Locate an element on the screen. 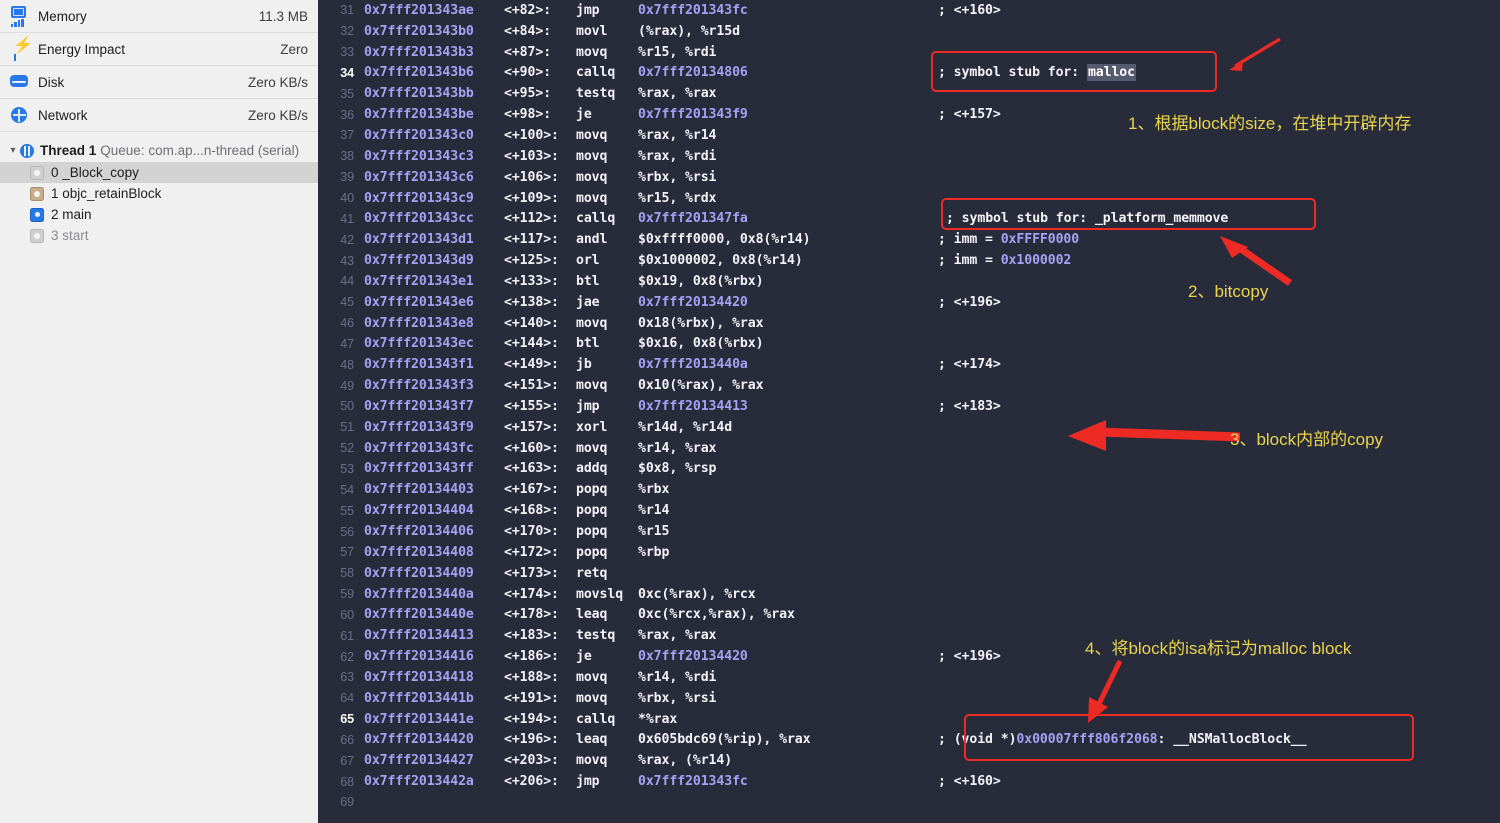 The height and width of the screenshot is (823, 1500). instruction-offset: <+163>: is located at coordinates (531, 469).